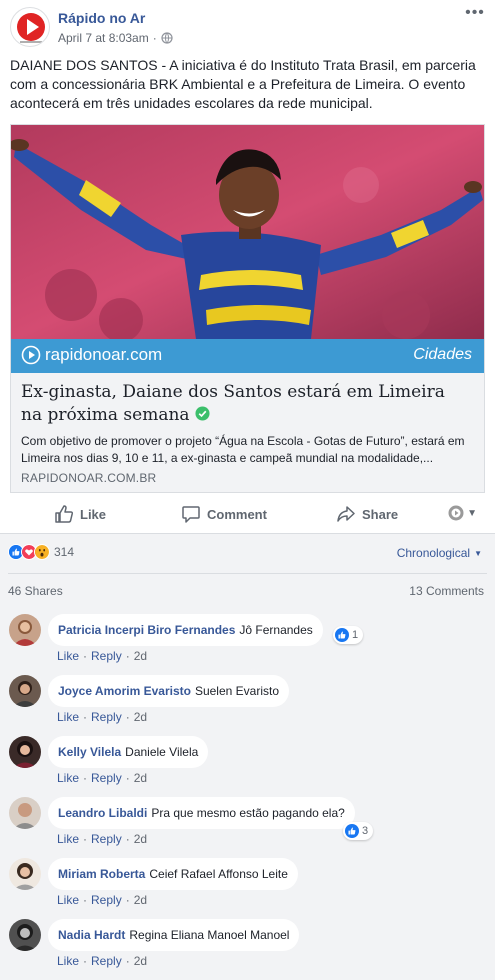  I want to click on page-avatar, so click(30, 27).